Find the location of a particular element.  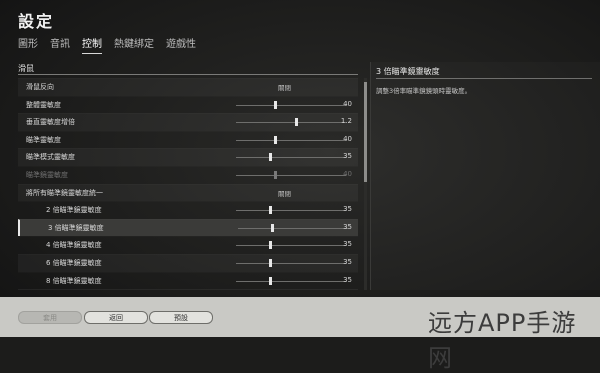

setting-label: 4 倍瞄準鏡靈敏度 is located at coordinates (74, 245).